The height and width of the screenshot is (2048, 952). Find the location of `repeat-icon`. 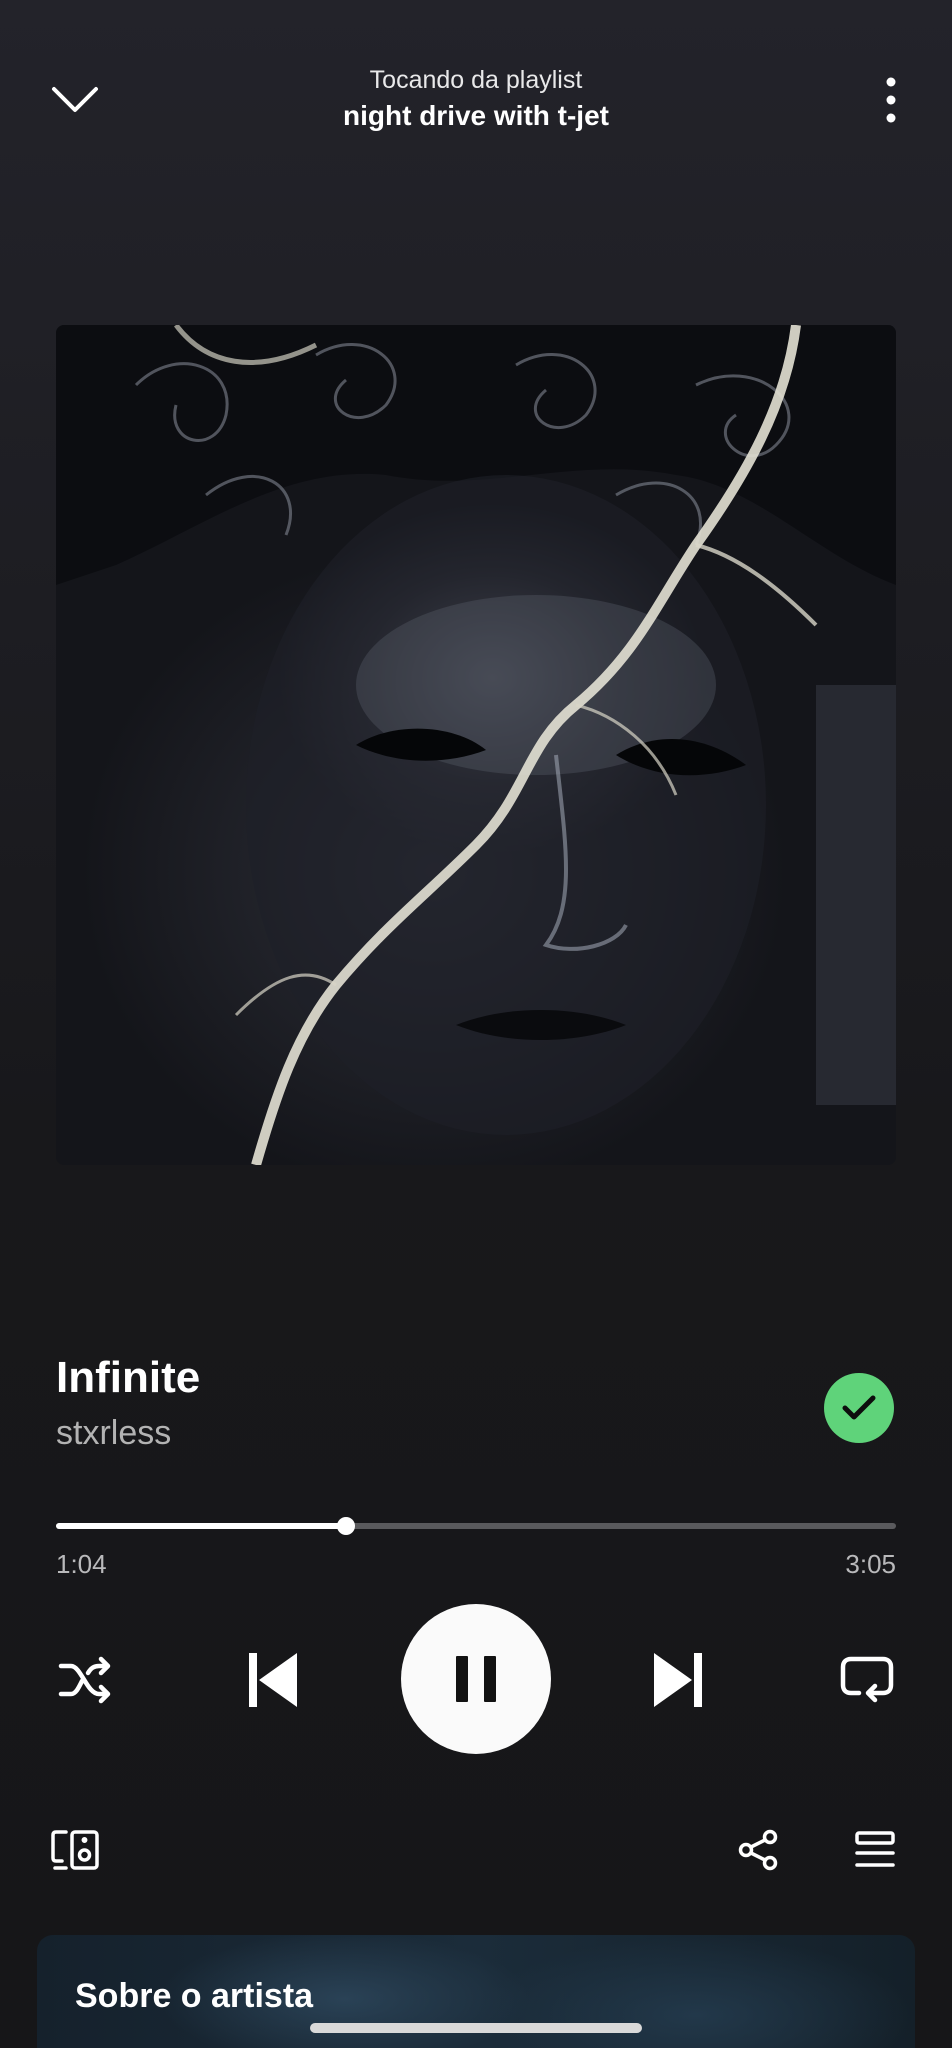

repeat-icon is located at coordinates (867, 1679).